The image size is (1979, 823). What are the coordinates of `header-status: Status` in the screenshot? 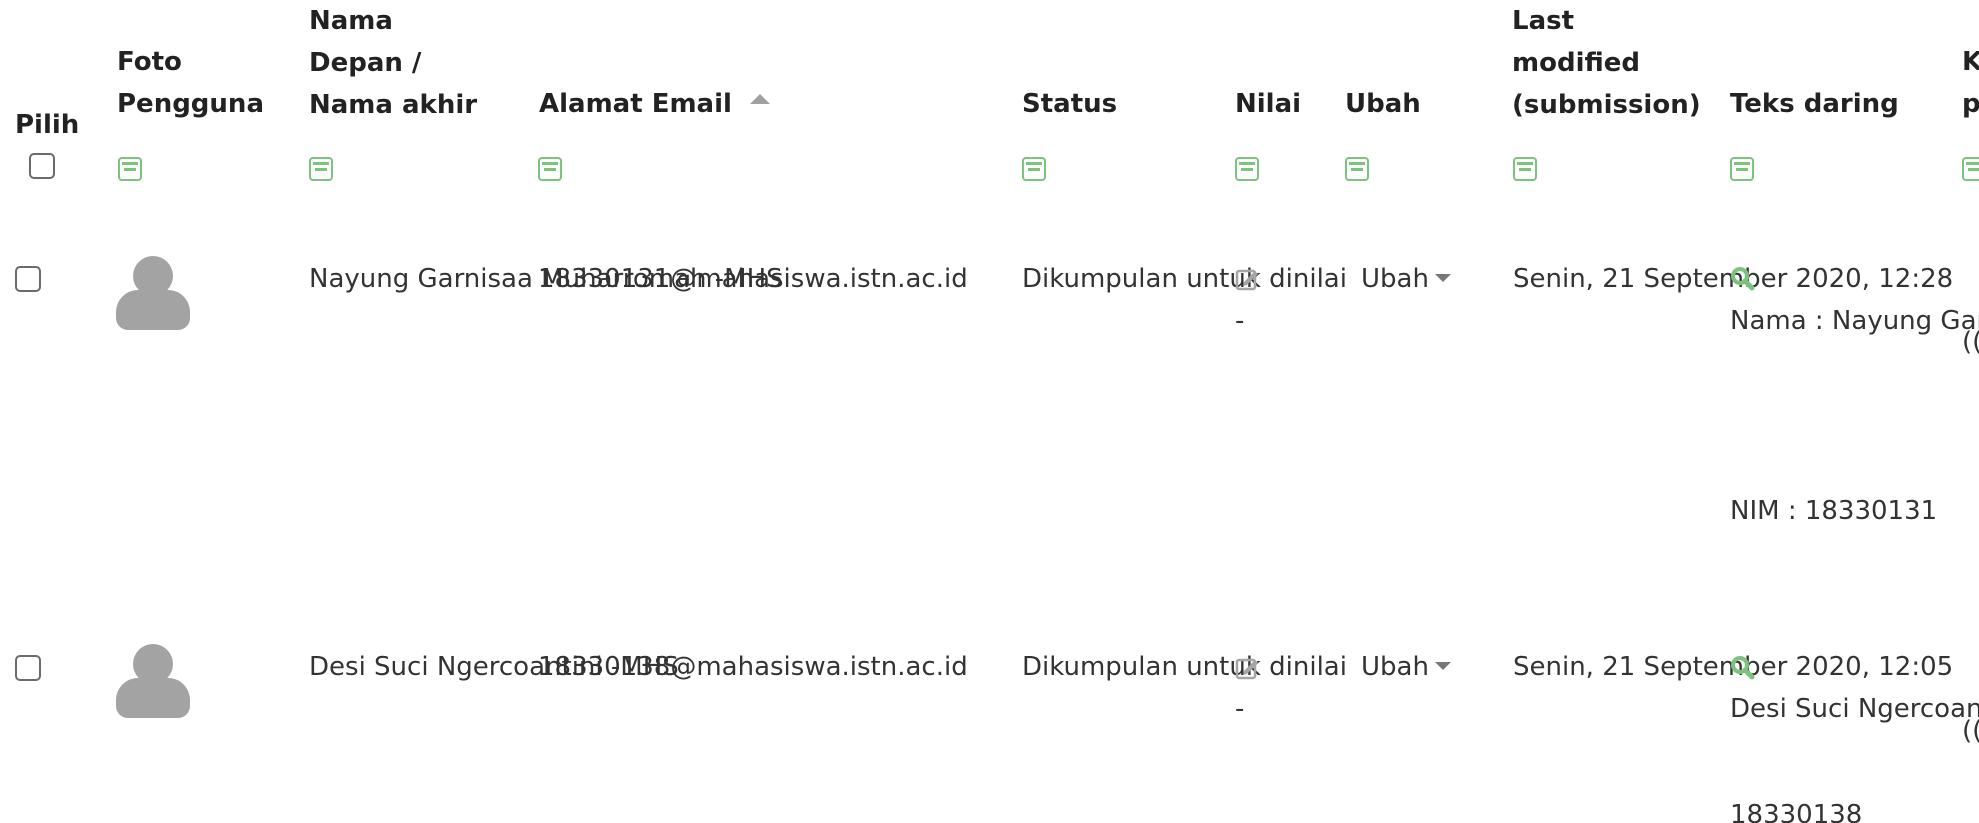 It's located at (1069, 104).